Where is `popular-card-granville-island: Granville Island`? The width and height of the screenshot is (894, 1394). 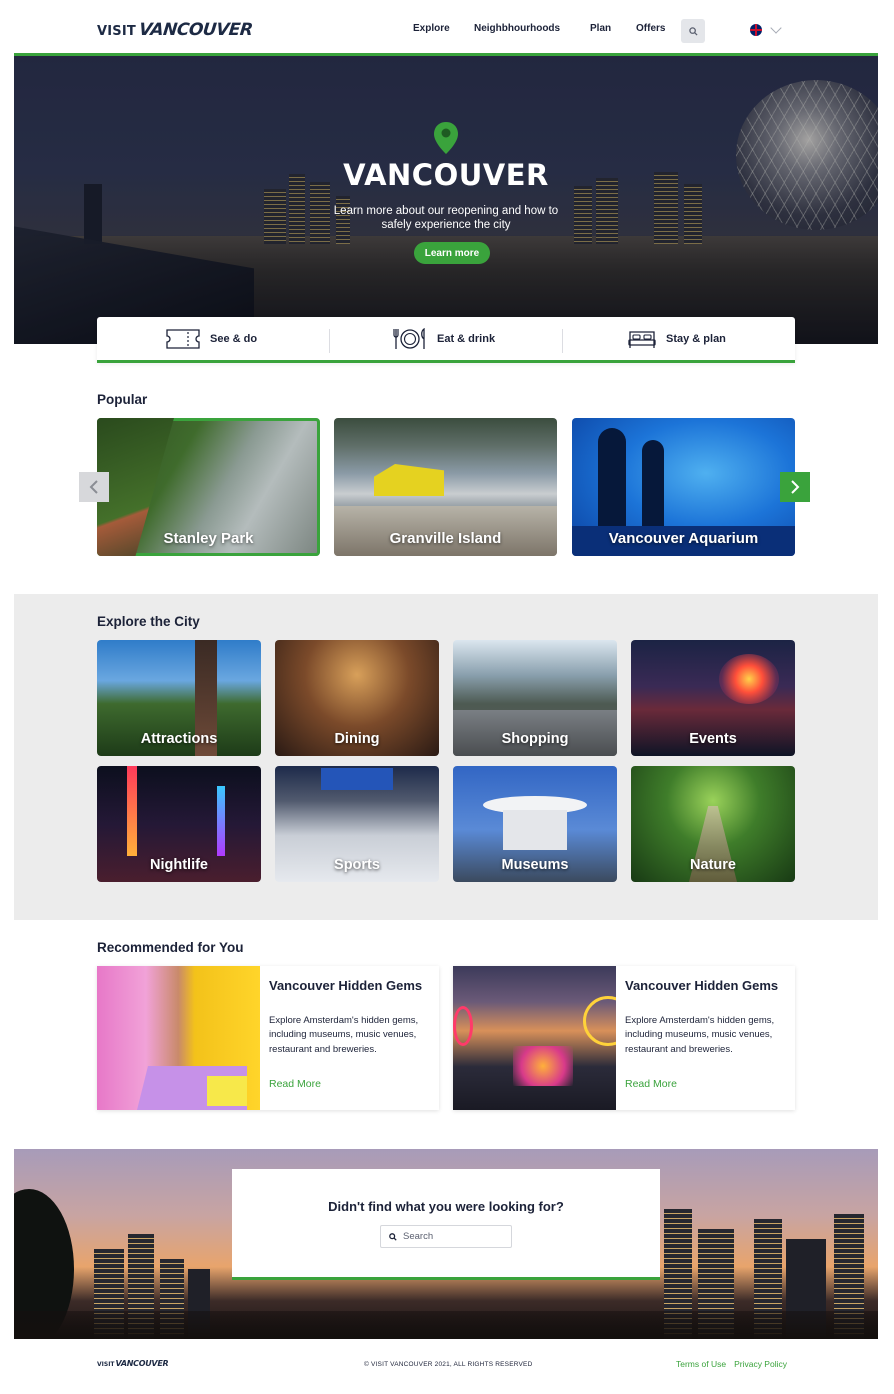
popular-card-granville-island: Granville Island is located at coordinates (445, 487).